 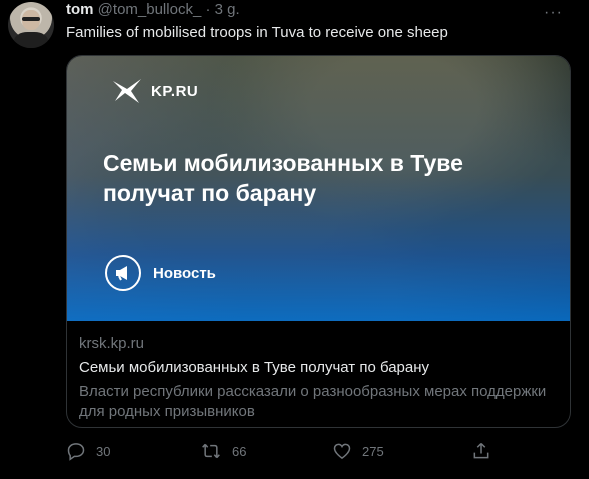 I want to click on badge-text: Новость, so click(x=184, y=273).